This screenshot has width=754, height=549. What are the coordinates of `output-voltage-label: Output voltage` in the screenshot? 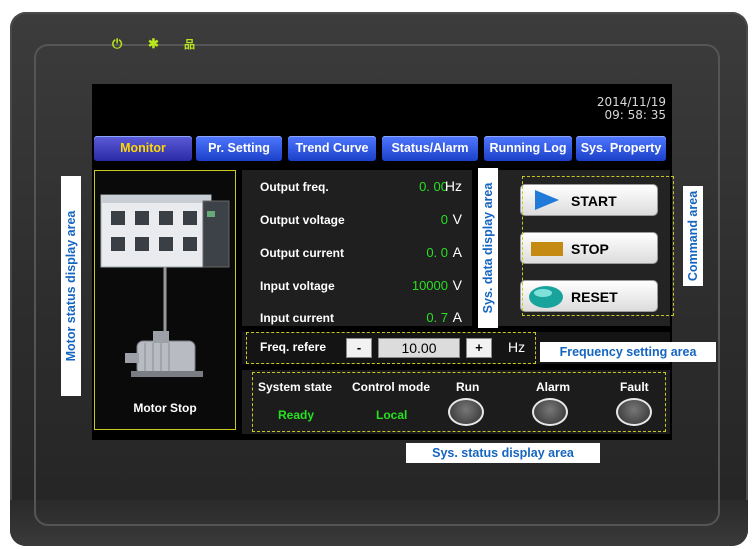 It's located at (302, 220).